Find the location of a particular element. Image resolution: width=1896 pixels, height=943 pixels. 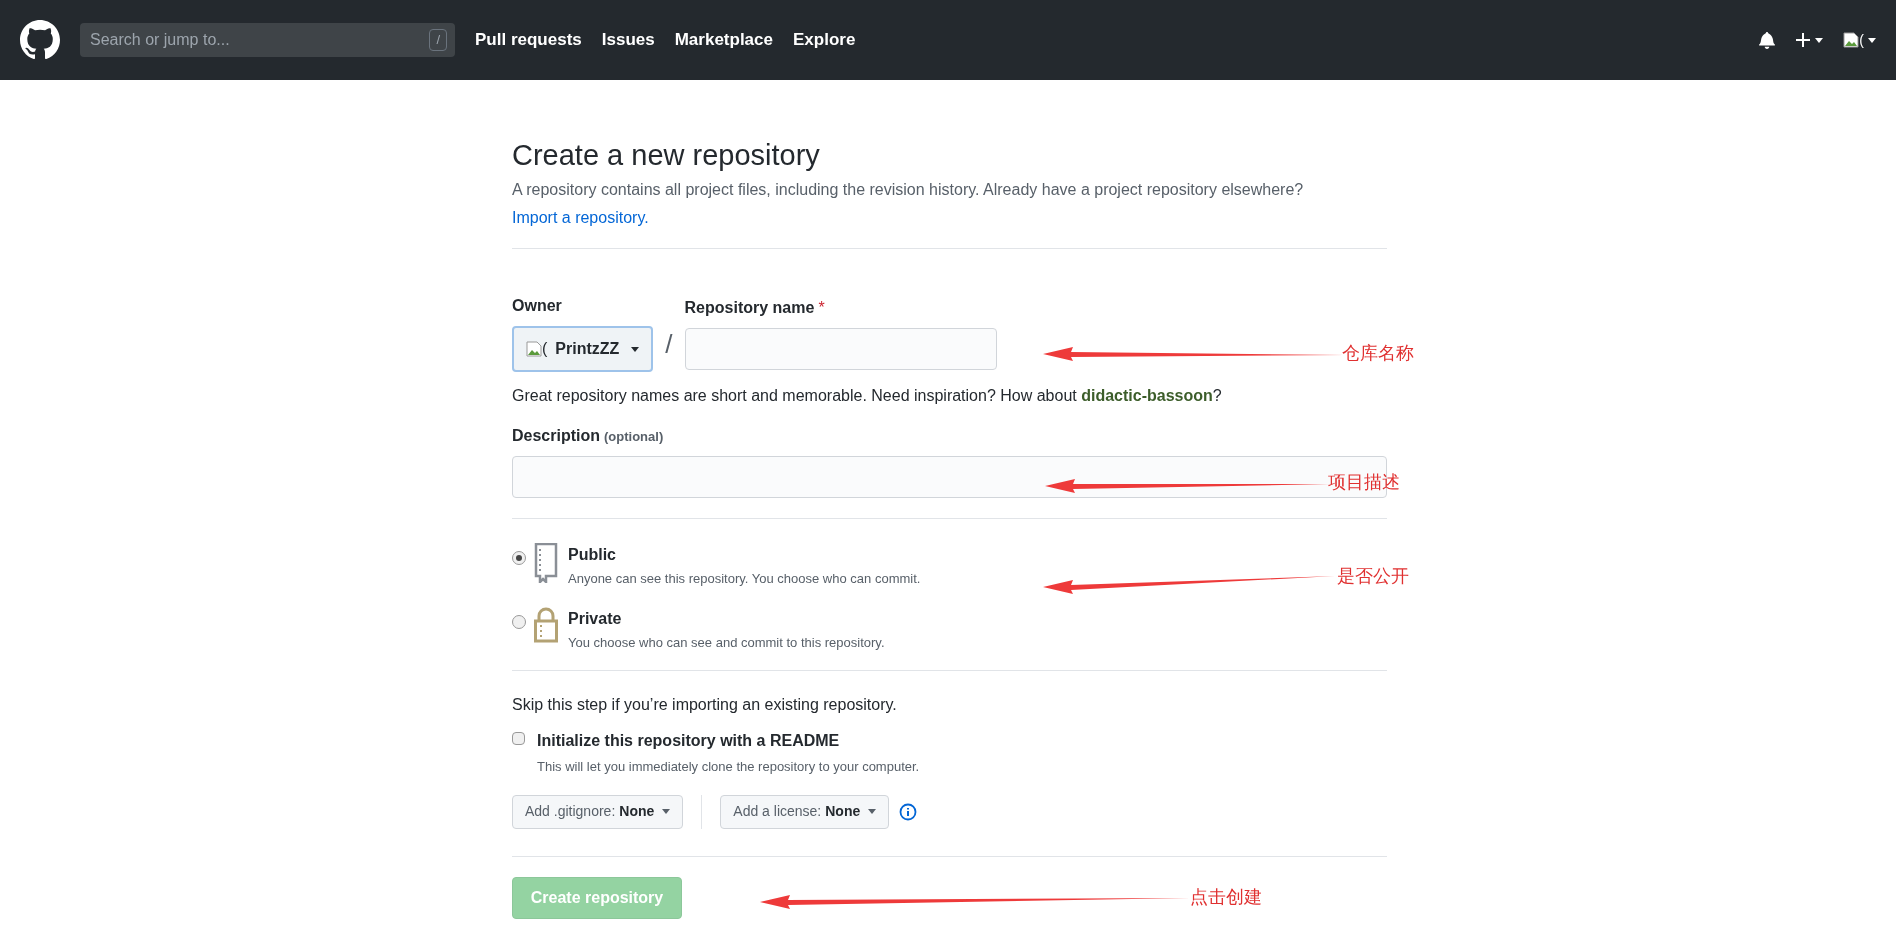

page-title: Create a new repository is located at coordinates (666, 155).